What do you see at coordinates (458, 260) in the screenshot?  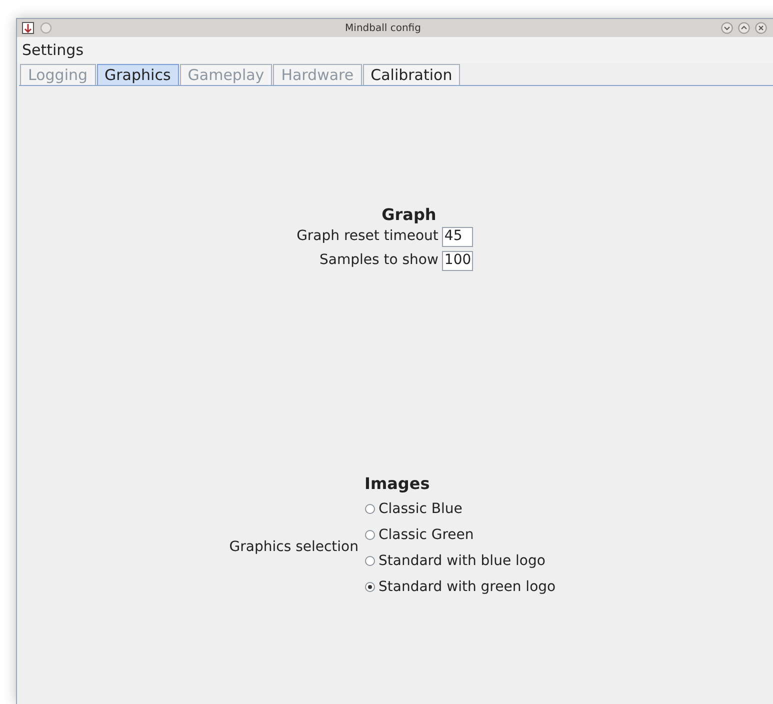 I see `input-field: 100` at bounding box center [458, 260].